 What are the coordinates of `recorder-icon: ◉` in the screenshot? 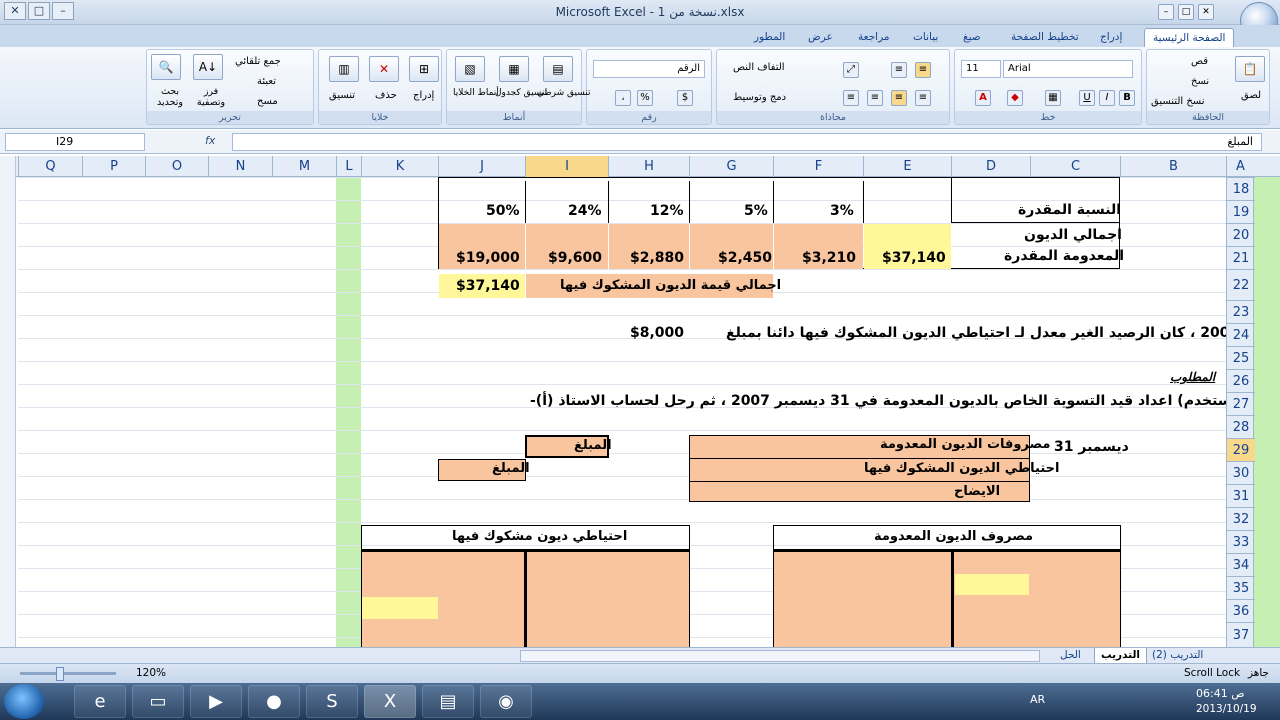 It's located at (506, 701).